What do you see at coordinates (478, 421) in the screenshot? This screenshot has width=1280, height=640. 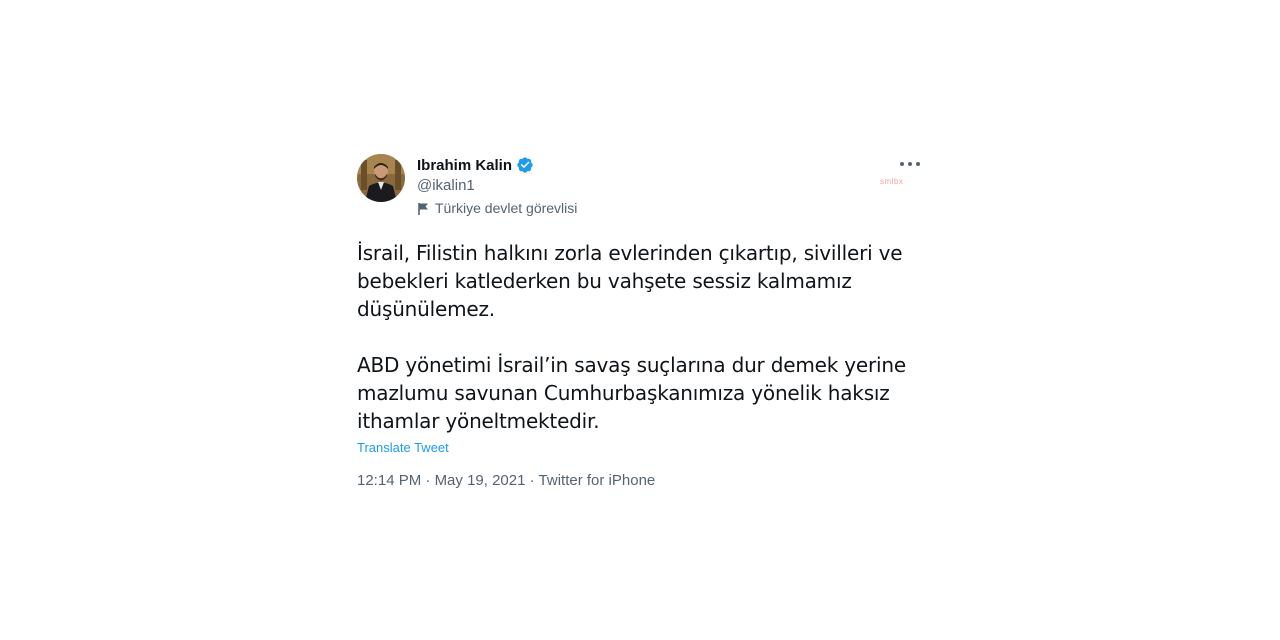 I see `tweet-text-line: ithamlar yöneltmektedir.` at bounding box center [478, 421].